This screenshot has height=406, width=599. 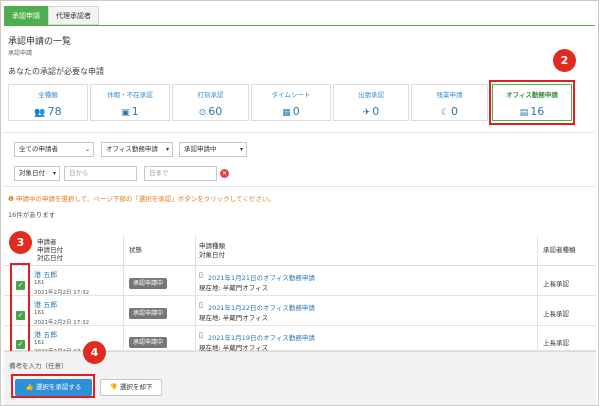 What do you see at coordinates (180, 173) in the screenshot?
I see `date-to-input: 日まで` at bounding box center [180, 173].